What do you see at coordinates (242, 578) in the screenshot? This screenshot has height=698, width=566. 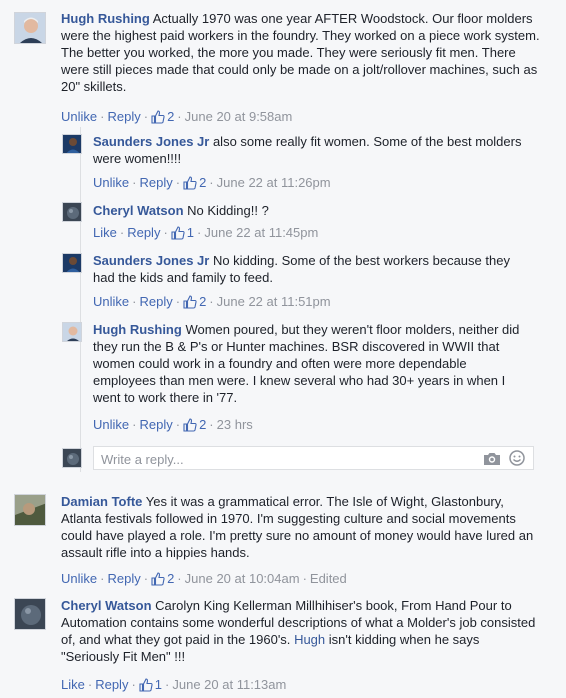 I see `comment-timestamp: June 20 at 10:04am` at bounding box center [242, 578].